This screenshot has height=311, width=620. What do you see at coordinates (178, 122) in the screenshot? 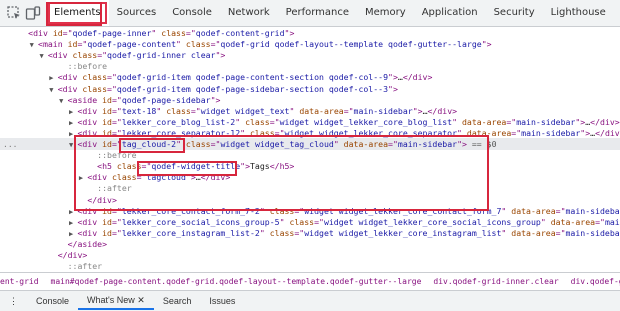
I see `code-token: lekker_core_blog_list-2` at bounding box center [178, 122].